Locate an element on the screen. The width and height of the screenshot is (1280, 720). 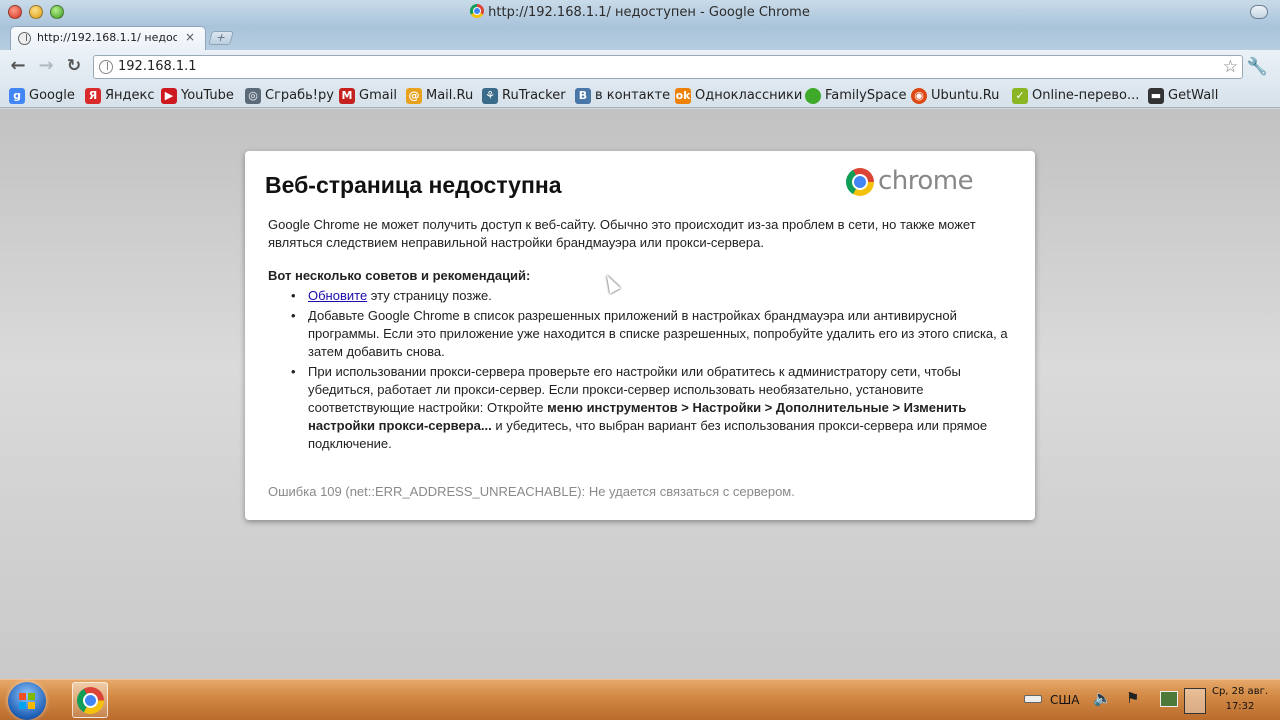
bookmark-gmail: M Gmail is located at coordinates (368, 96).